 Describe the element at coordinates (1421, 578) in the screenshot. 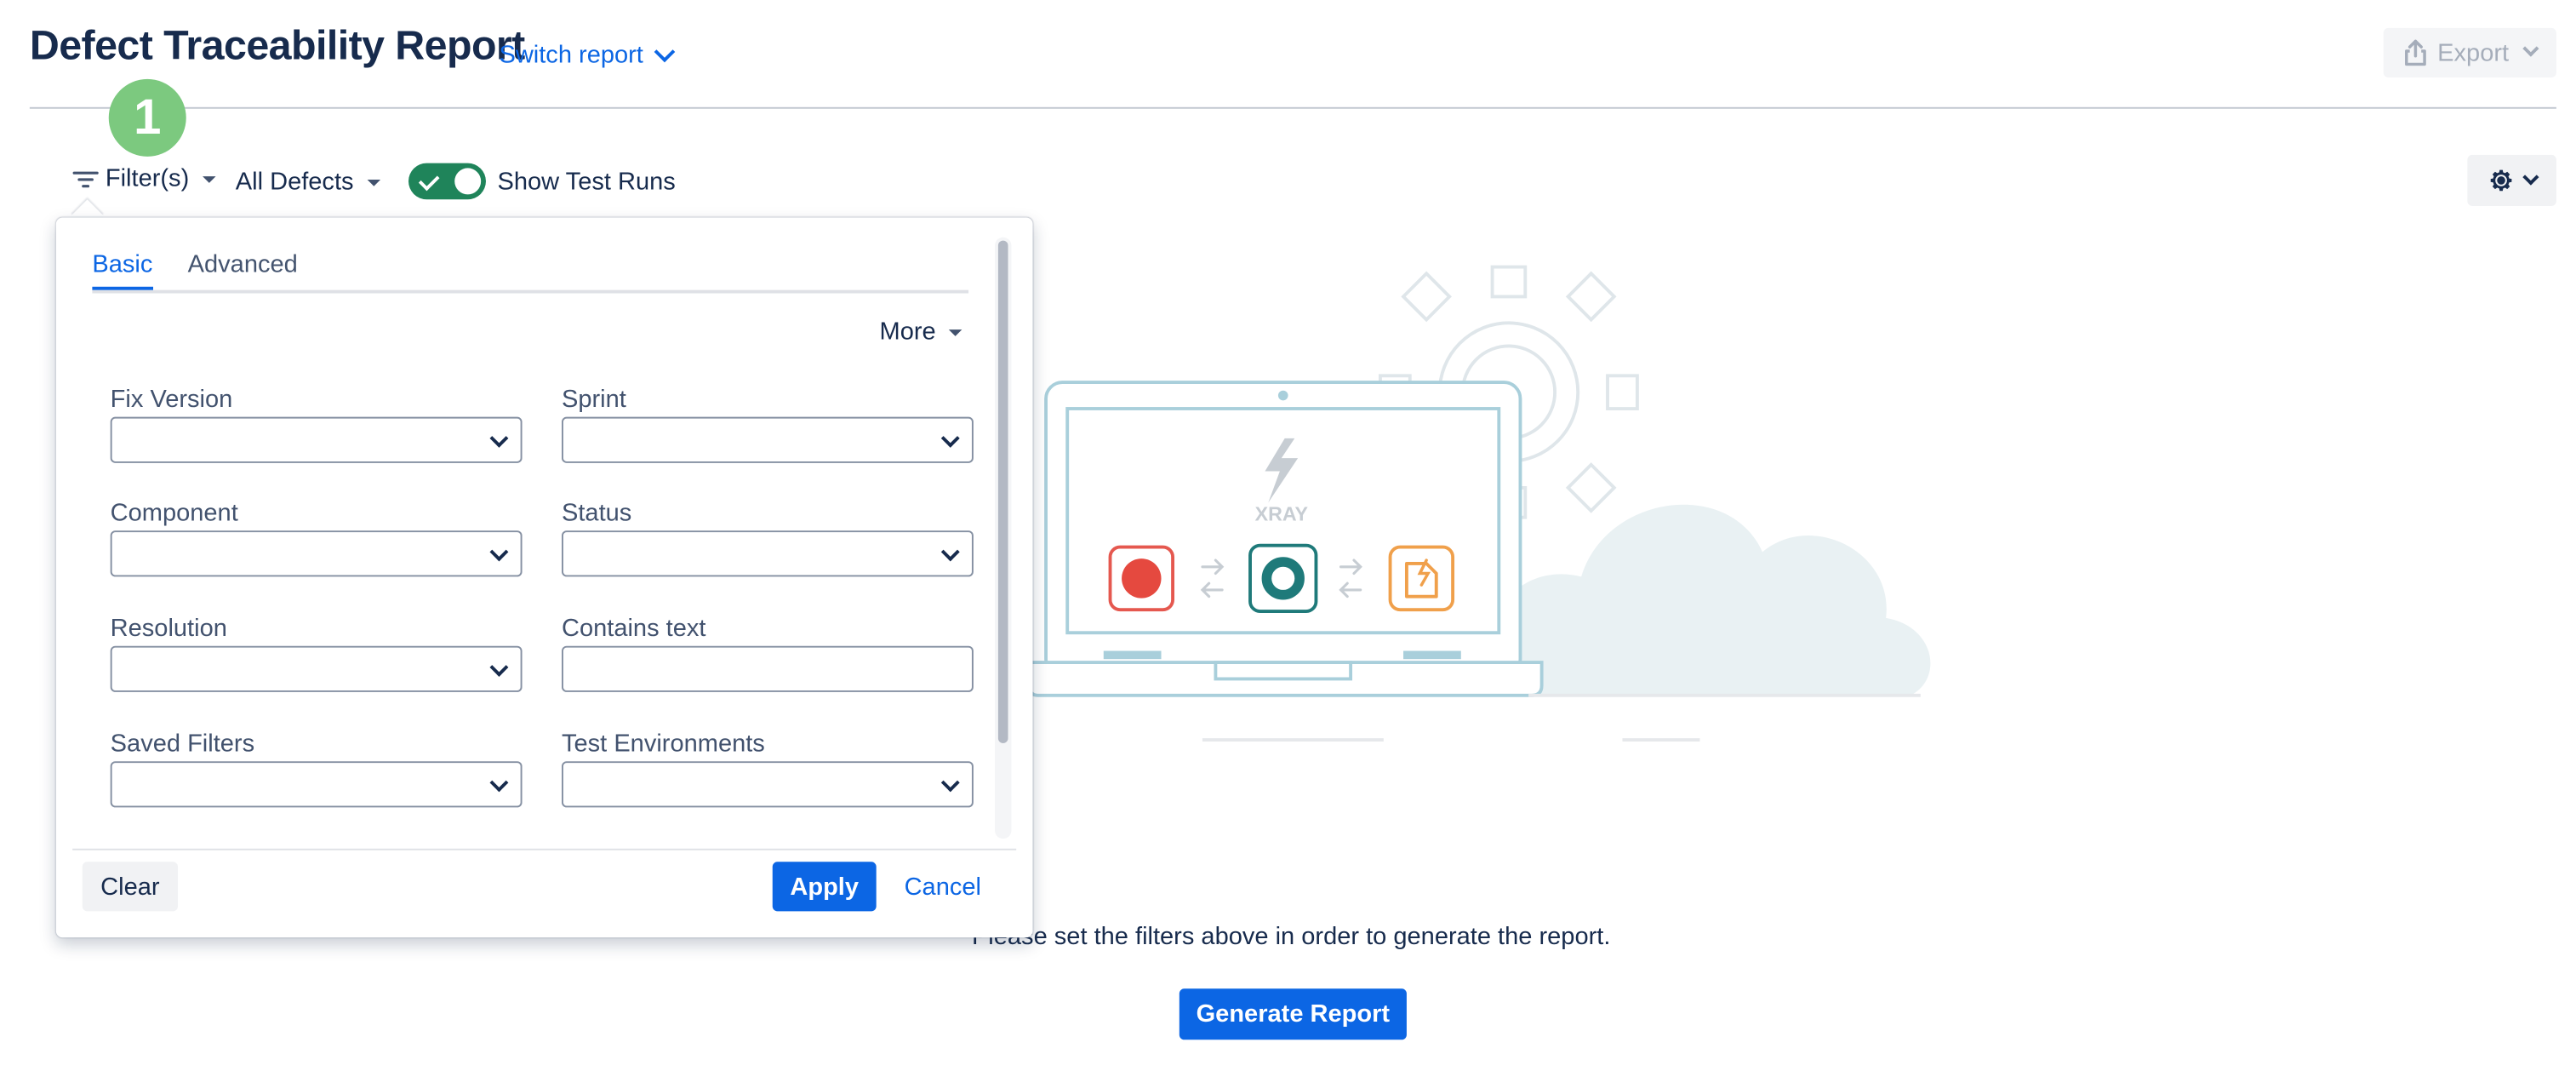

I see `document-icon` at that location.